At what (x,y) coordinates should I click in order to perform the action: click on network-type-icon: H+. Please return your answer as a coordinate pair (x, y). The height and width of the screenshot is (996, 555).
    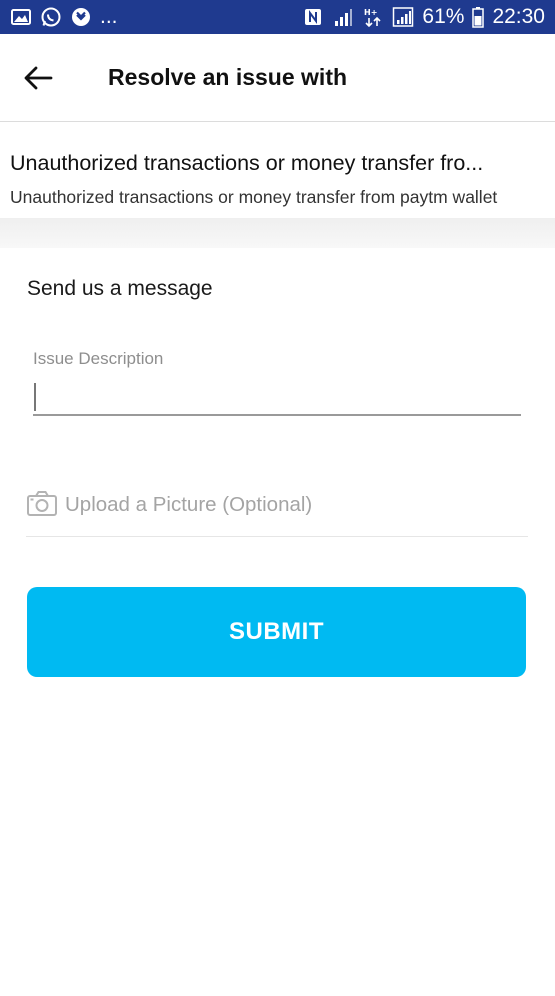
    Looking at the image, I should click on (373, 17).